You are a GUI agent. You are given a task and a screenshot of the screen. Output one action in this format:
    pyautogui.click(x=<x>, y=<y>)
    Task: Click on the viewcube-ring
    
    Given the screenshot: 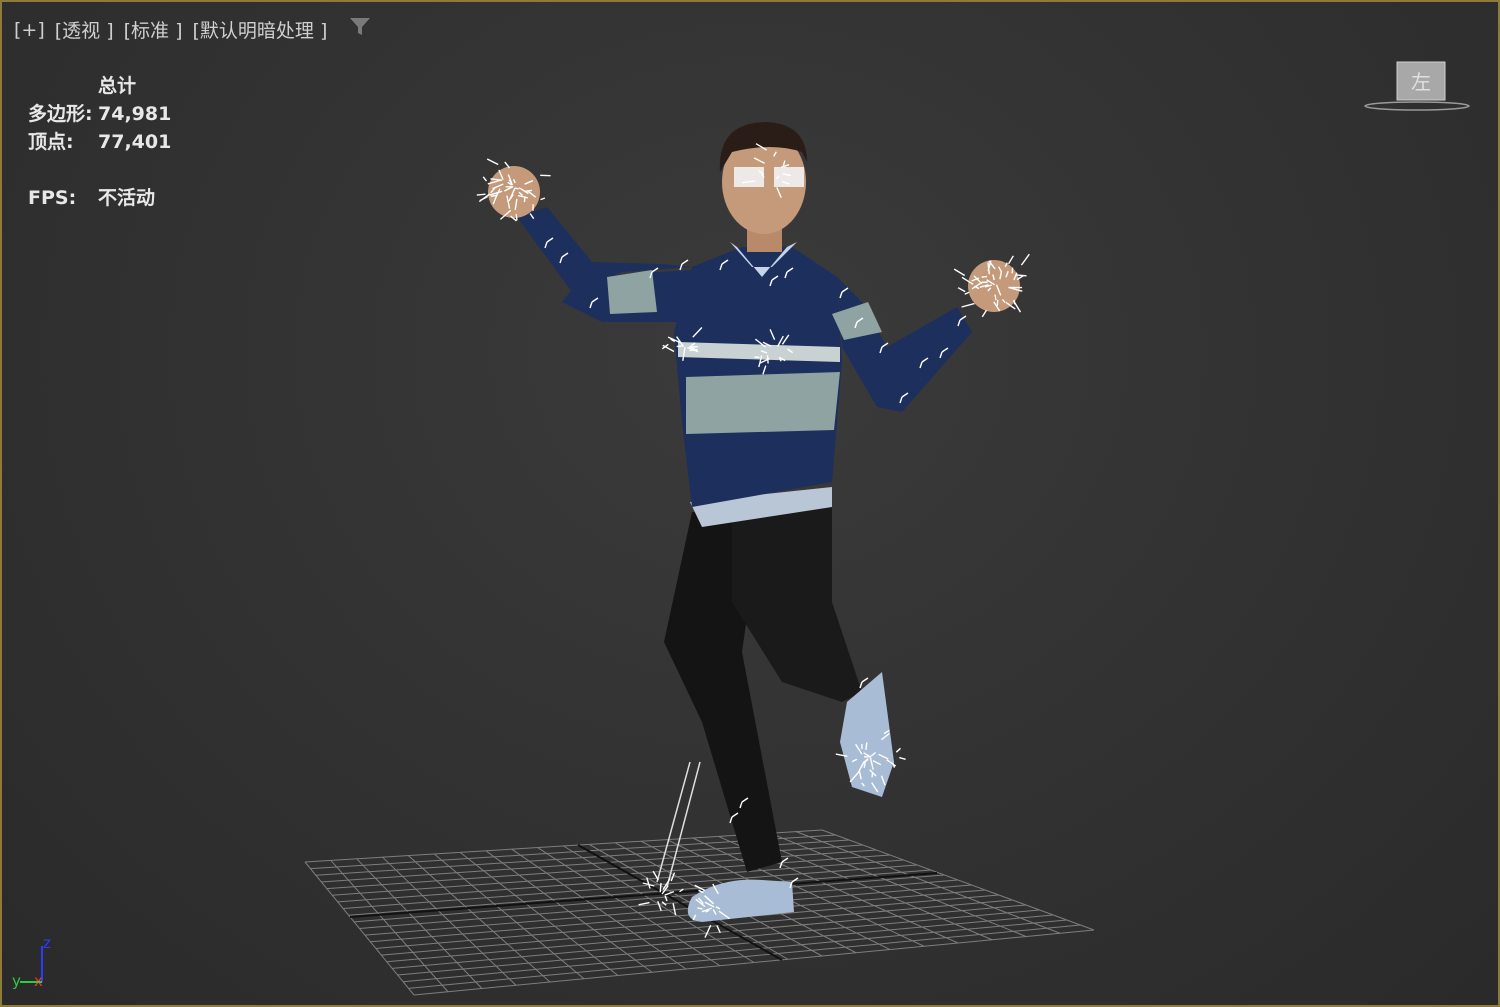 What is the action you would take?
    pyautogui.click(x=1417, y=106)
    